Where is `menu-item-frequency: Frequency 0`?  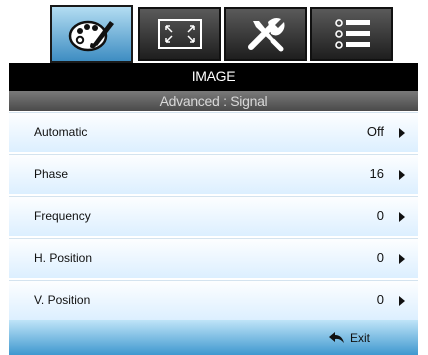
menu-item-frequency: Frequency 0 is located at coordinates (213, 216).